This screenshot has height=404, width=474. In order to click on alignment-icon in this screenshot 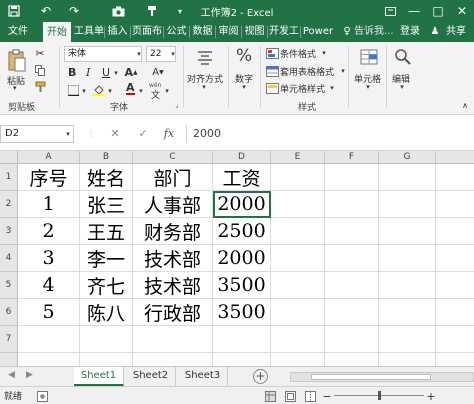, I will do `click(205, 57)`.